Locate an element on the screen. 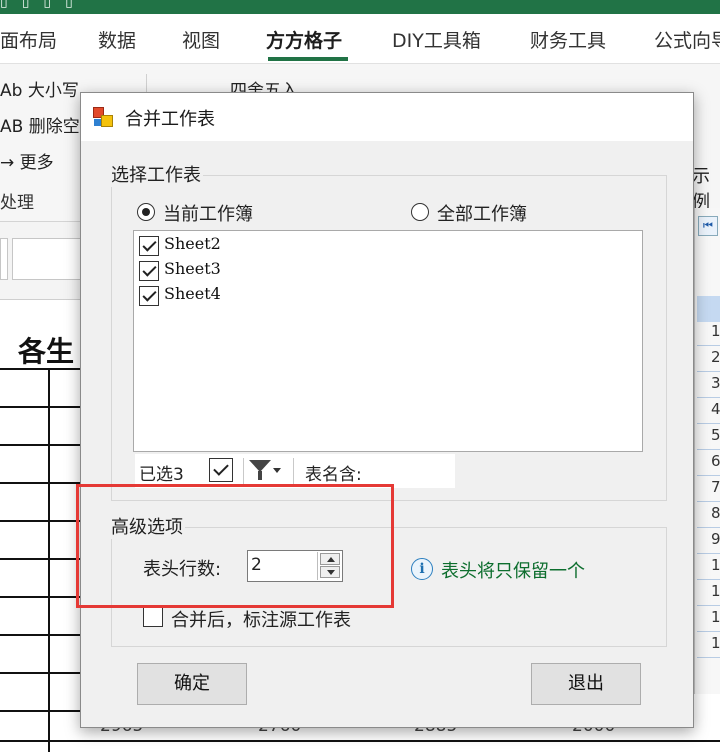 This screenshot has width=720, height=752. tab-diy-toolbox: DIY工具箱 is located at coordinates (436, 39).